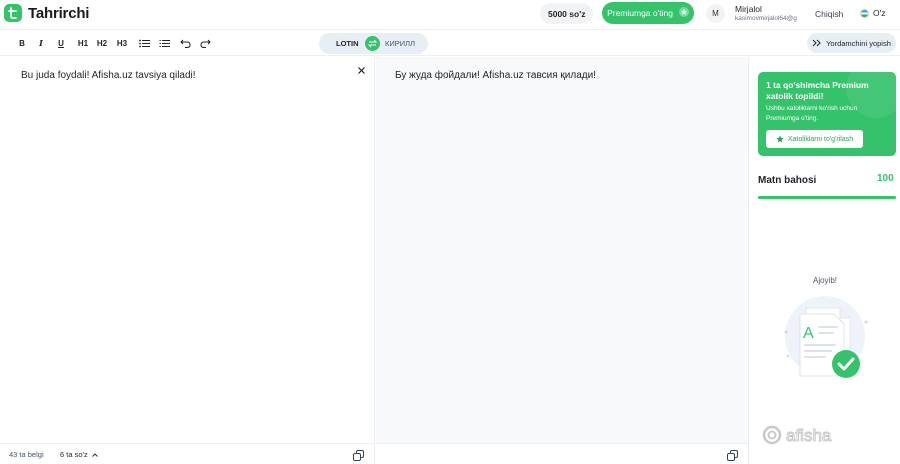 Image resolution: width=900 pixels, height=464 pixels. I want to click on redo-button, so click(205, 43).